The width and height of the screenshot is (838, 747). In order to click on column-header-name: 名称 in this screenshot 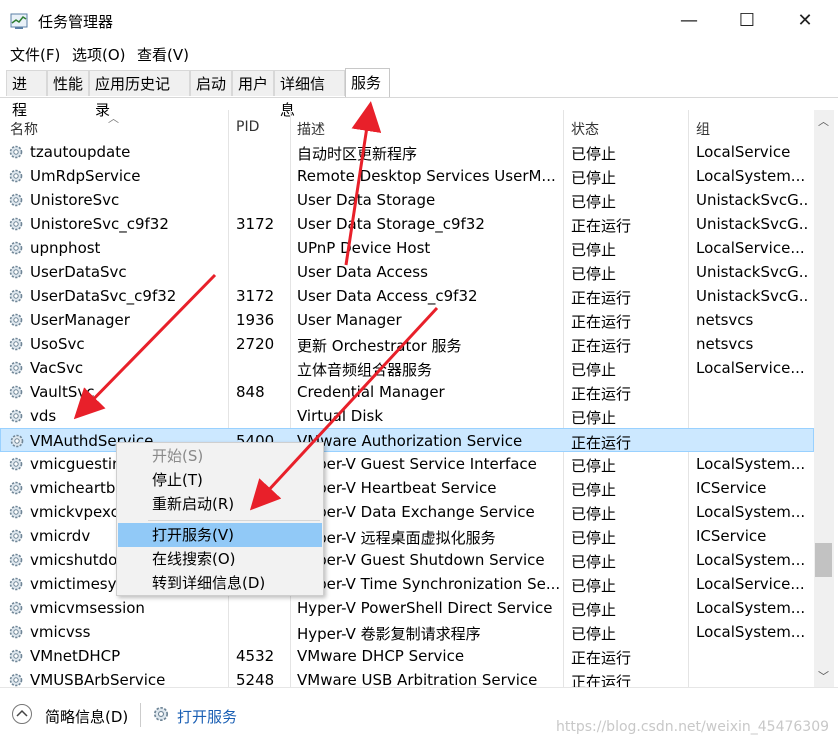, I will do `click(24, 129)`.